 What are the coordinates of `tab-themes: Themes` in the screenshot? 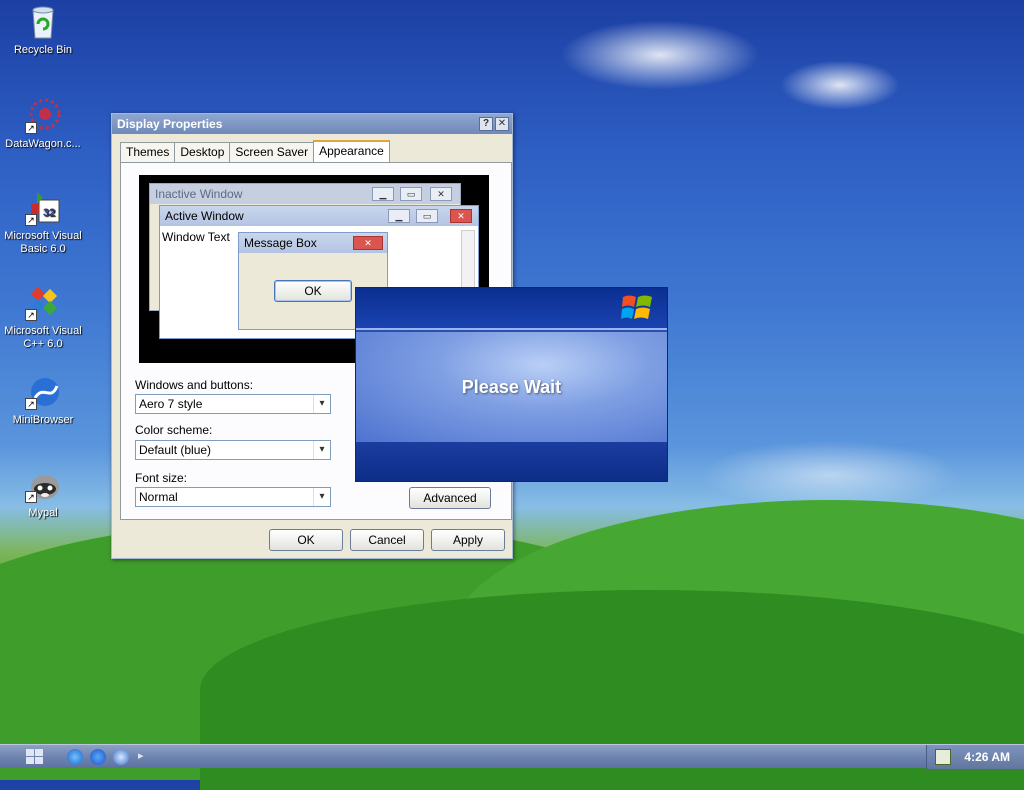 It's located at (148, 152).